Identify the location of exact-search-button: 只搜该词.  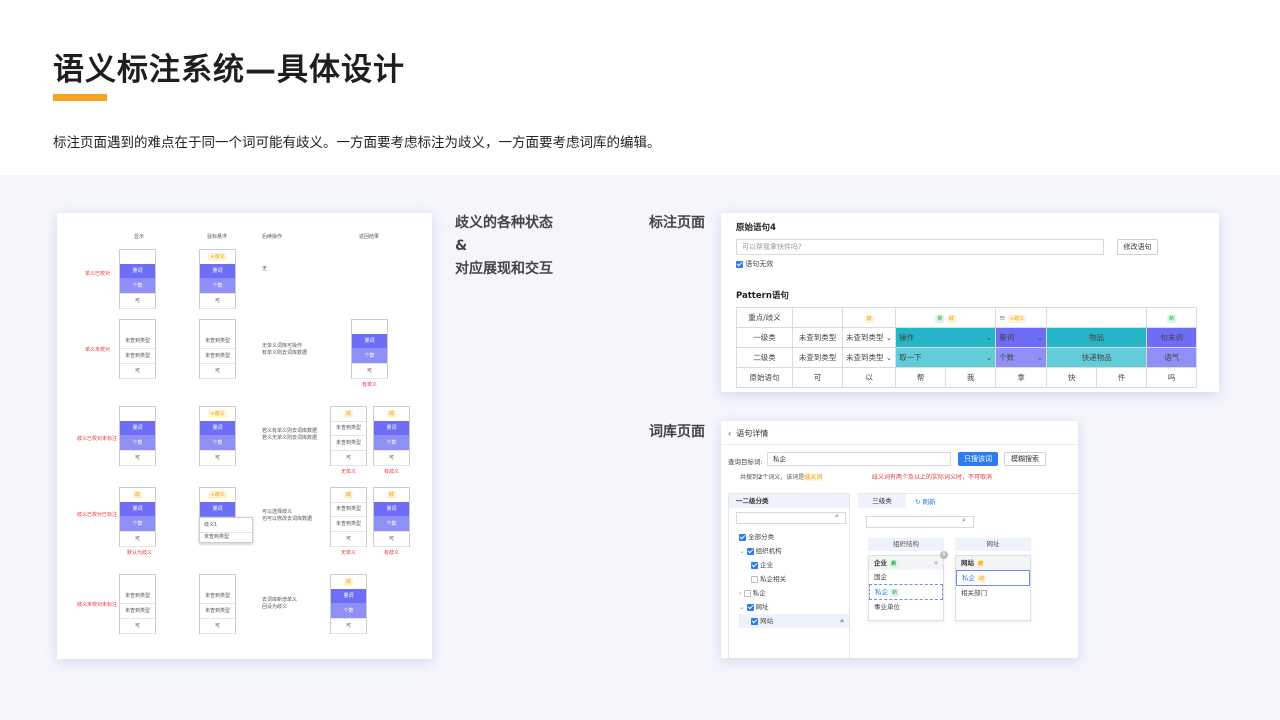
(978, 459).